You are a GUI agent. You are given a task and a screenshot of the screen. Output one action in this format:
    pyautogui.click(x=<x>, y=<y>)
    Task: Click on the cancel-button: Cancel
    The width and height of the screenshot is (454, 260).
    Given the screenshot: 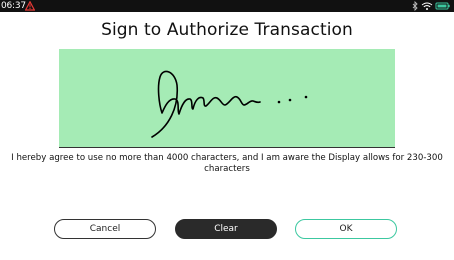 What is the action you would take?
    pyautogui.click(x=105, y=229)
    